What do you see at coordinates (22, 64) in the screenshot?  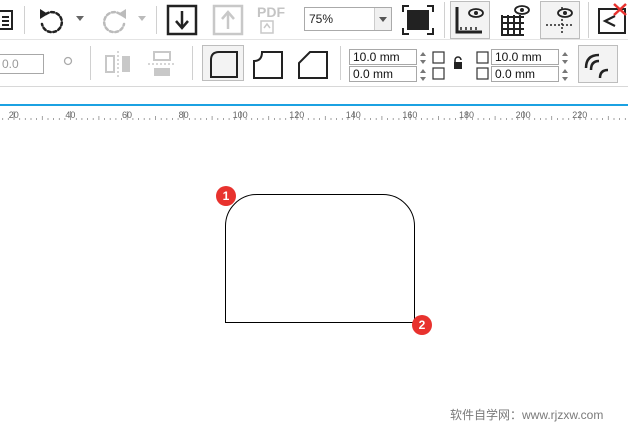 I see `rotation-angle-field: 0.0` at bounding box center [22, 64].